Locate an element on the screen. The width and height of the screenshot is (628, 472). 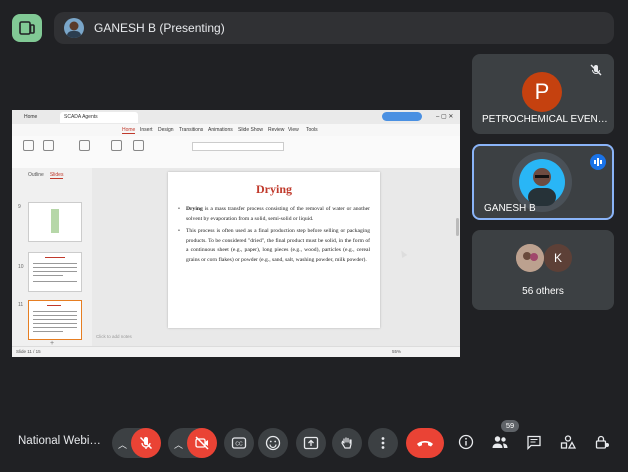
layout-icon is located at coordinates (27, 28).